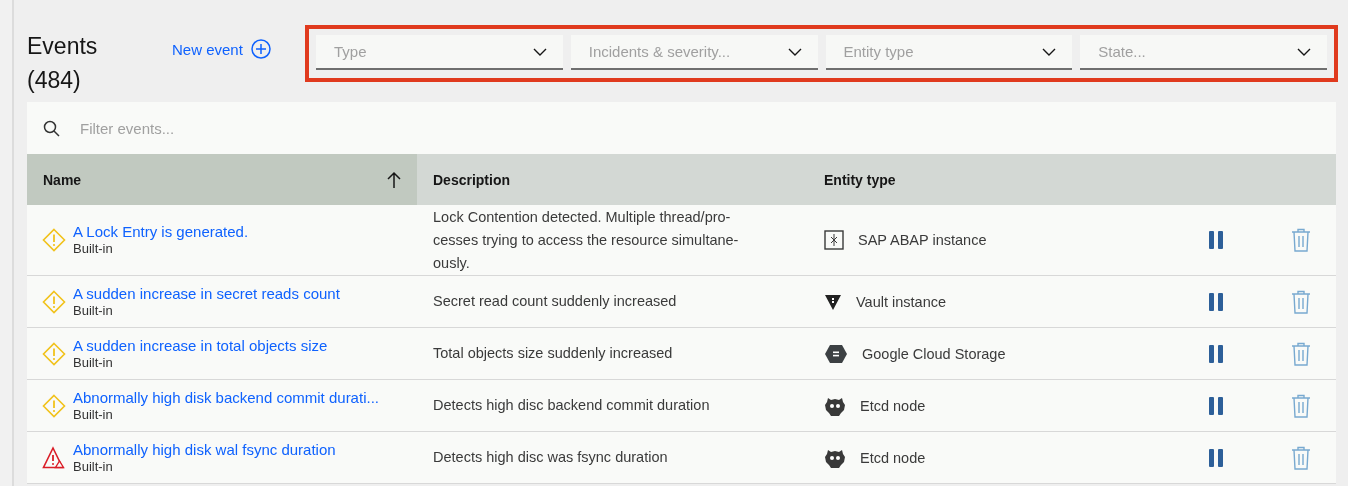  I want to click on column-header: Description, so click(612, 179).